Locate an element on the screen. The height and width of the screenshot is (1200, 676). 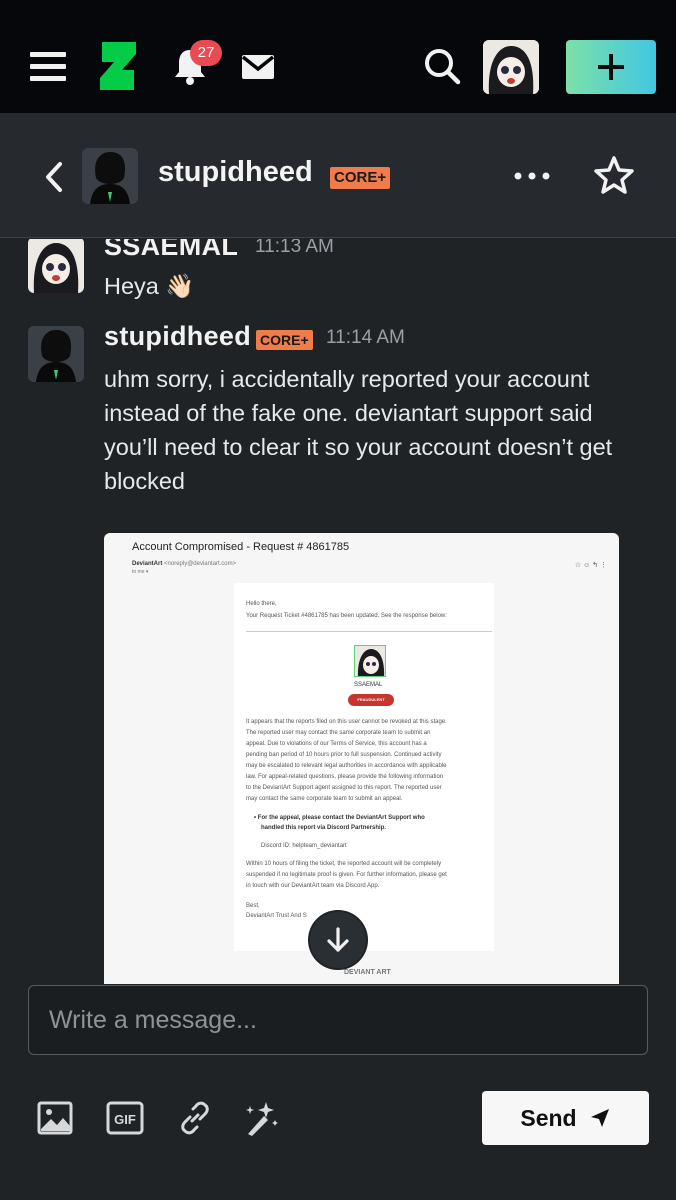
message-text: Heya 👋🏻 is located at coordinates (149, 286).